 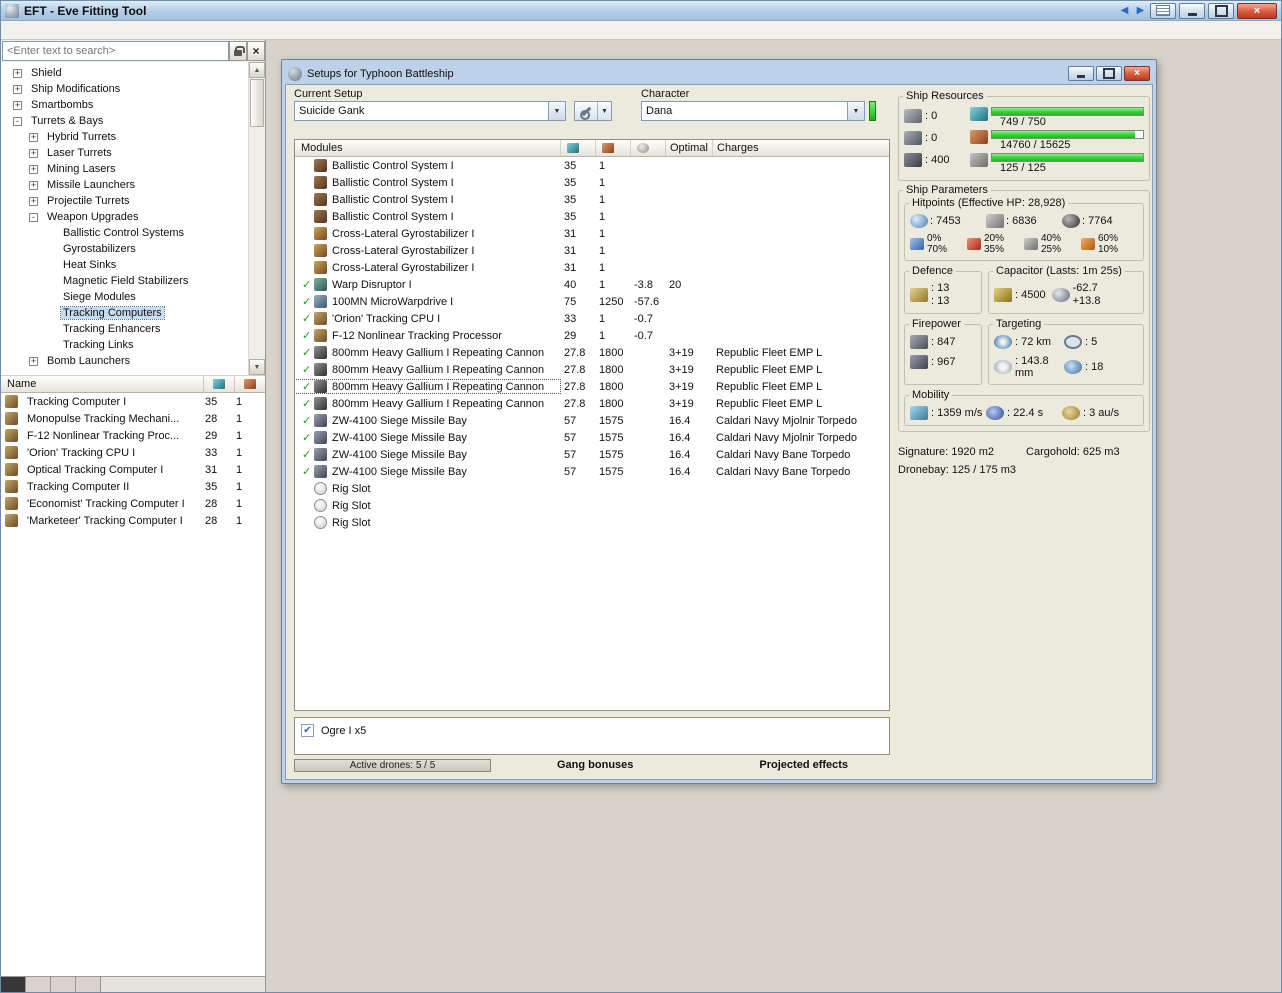 I want to click on scroll-thumb, so click(x=257, y=103).